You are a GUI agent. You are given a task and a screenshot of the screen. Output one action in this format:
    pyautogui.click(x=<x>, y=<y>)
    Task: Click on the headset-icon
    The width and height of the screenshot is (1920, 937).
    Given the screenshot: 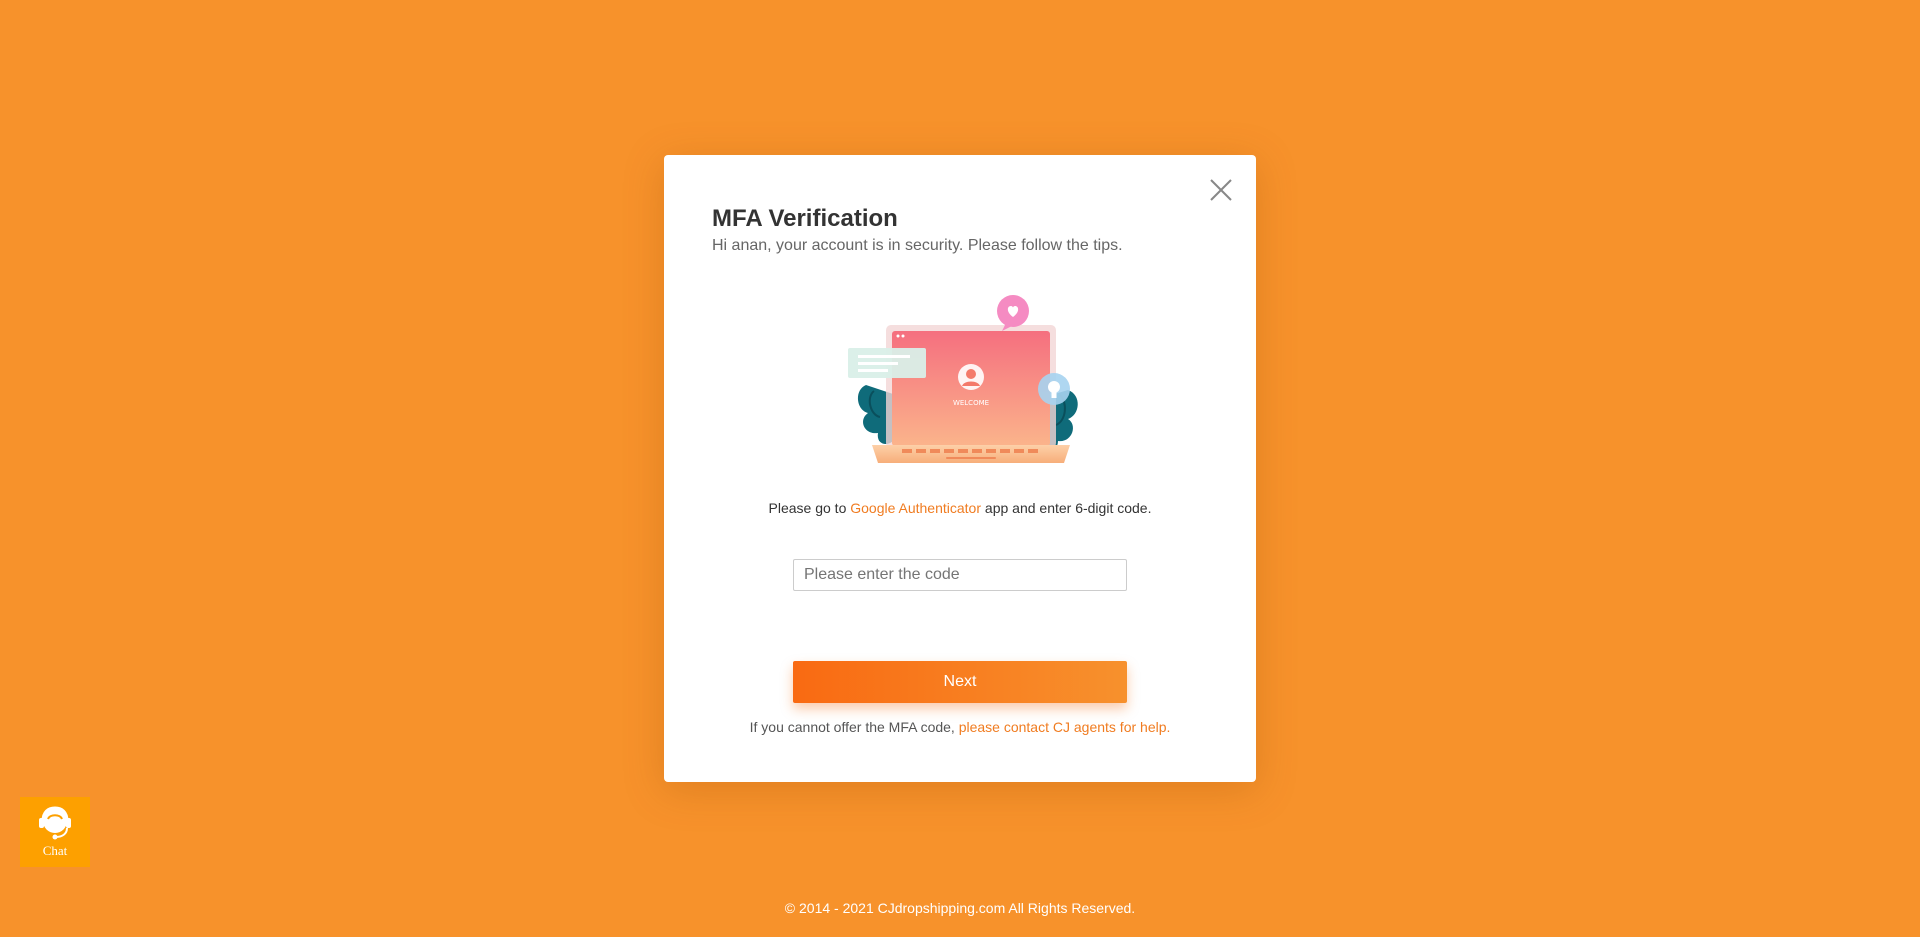 What is the action you would take?
    pyautogui.click(x=55, y=823)
    